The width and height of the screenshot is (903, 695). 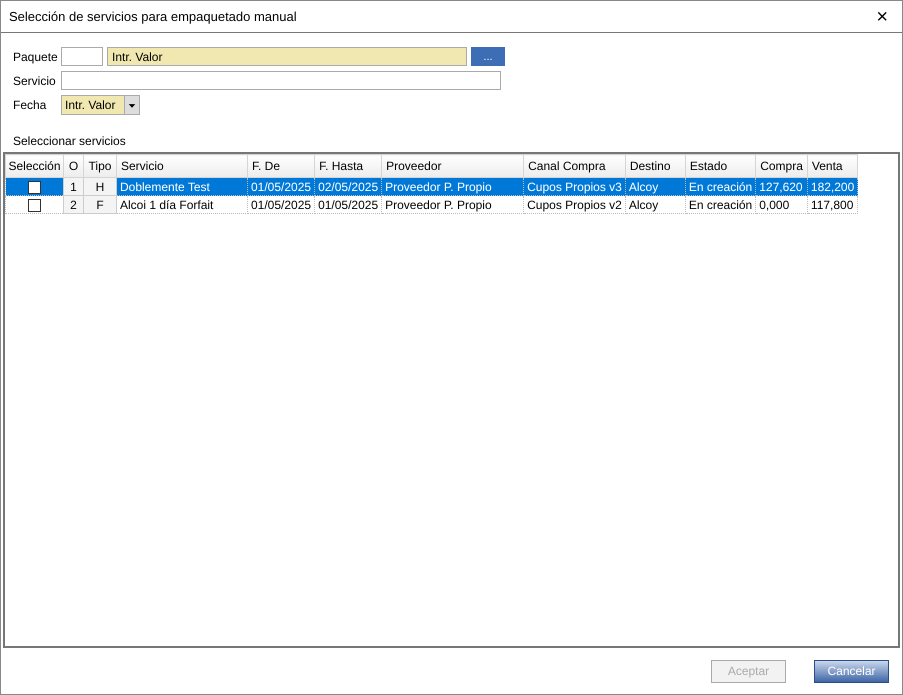 What do you see at coordinates (74, 187) in the screenshot?
I see `table-cell: 1` at bounding box center [74, 187].